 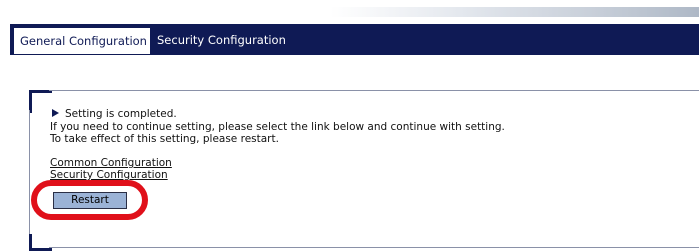 What do you see at coordinates (111, 163) in the screenshot?
I see `common-configuration-link: Common Configuration` at bounding box center [111, 163].